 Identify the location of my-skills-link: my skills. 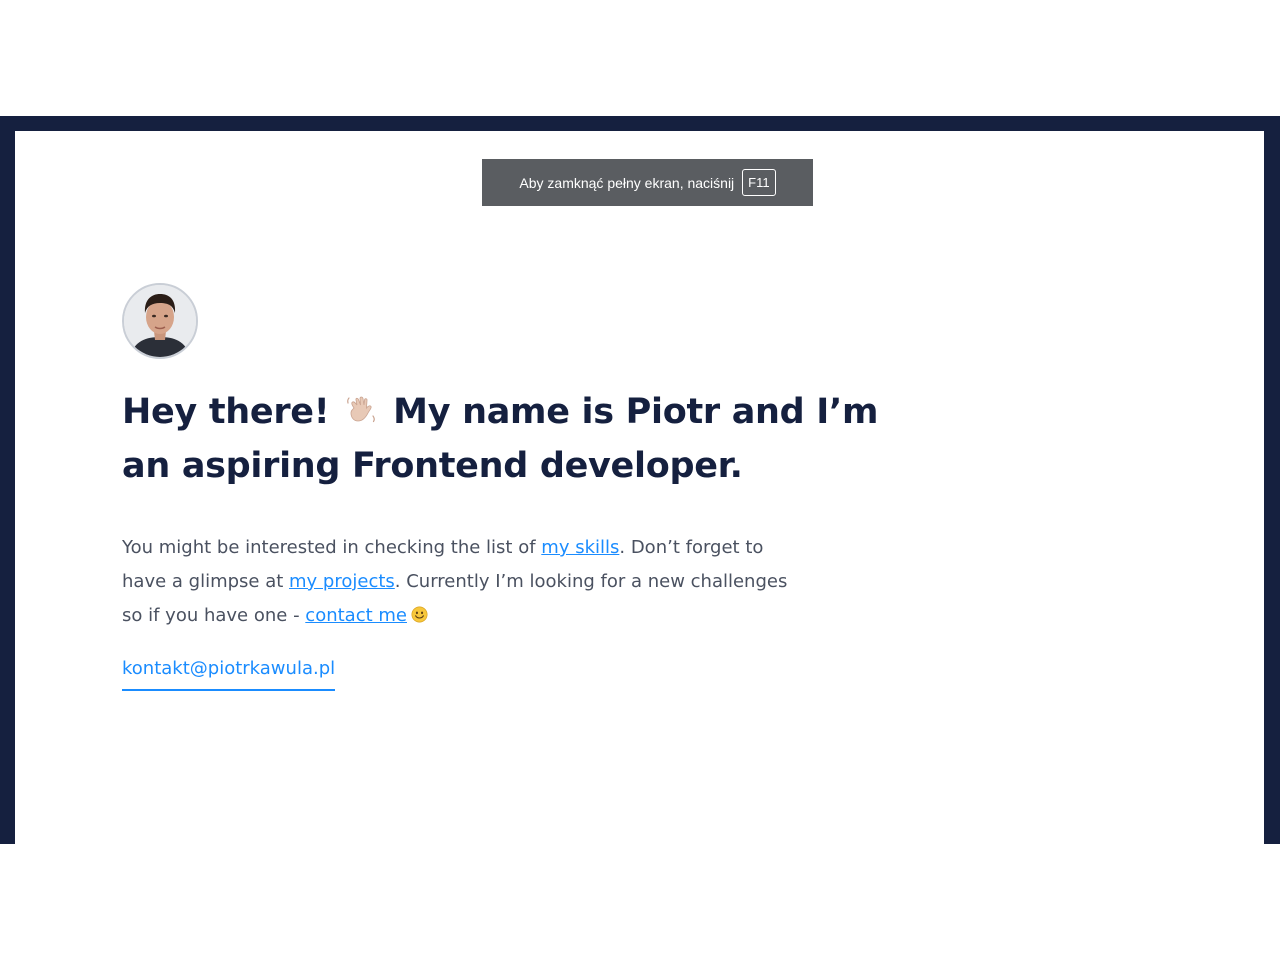
(580, 547).